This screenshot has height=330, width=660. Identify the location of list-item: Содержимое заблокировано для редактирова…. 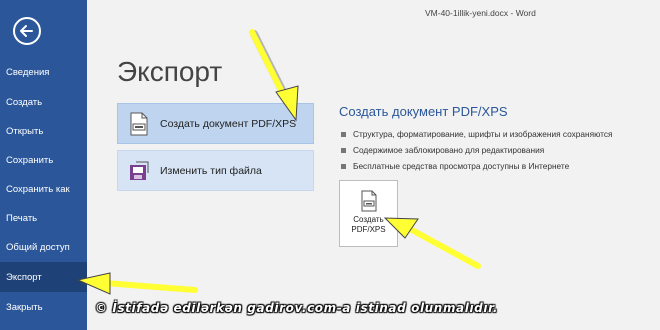
(476, 150).